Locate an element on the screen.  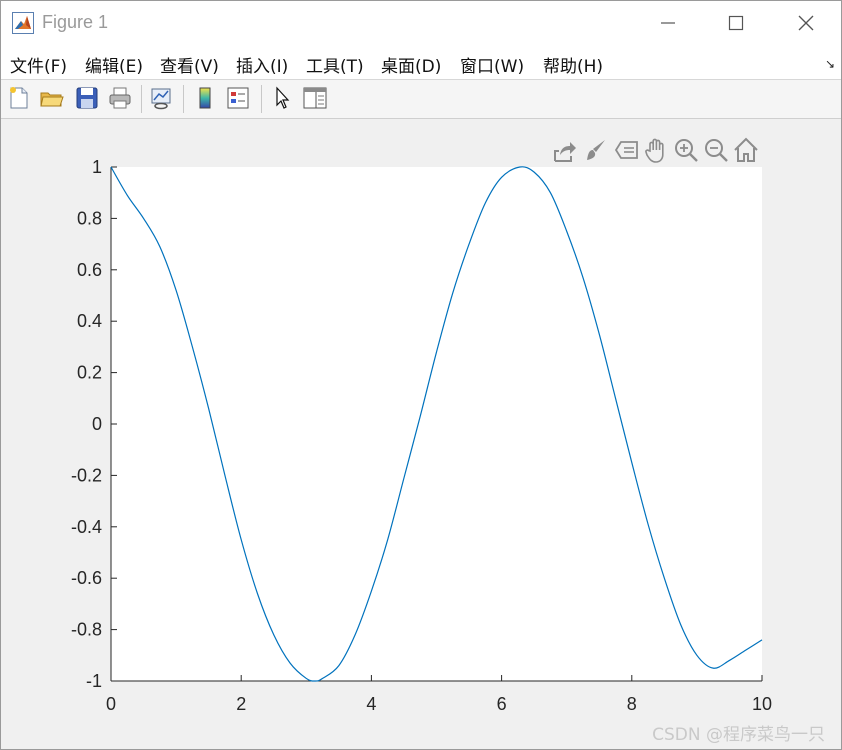
y-tick-label: 0 is located at coordinates (97, 424).